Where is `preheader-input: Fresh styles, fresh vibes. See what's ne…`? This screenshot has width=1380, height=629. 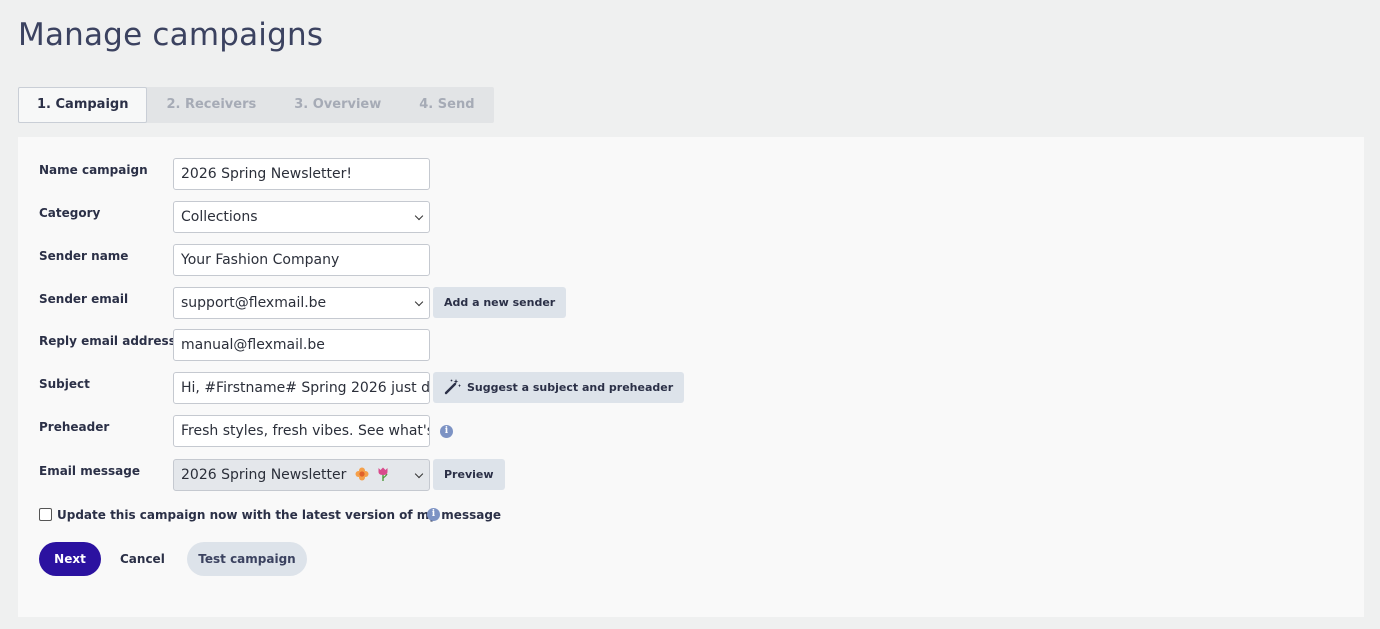
preheader-input: Fresh styles, fresh vibes. See what's ne… is located at coordinates (301, 431).